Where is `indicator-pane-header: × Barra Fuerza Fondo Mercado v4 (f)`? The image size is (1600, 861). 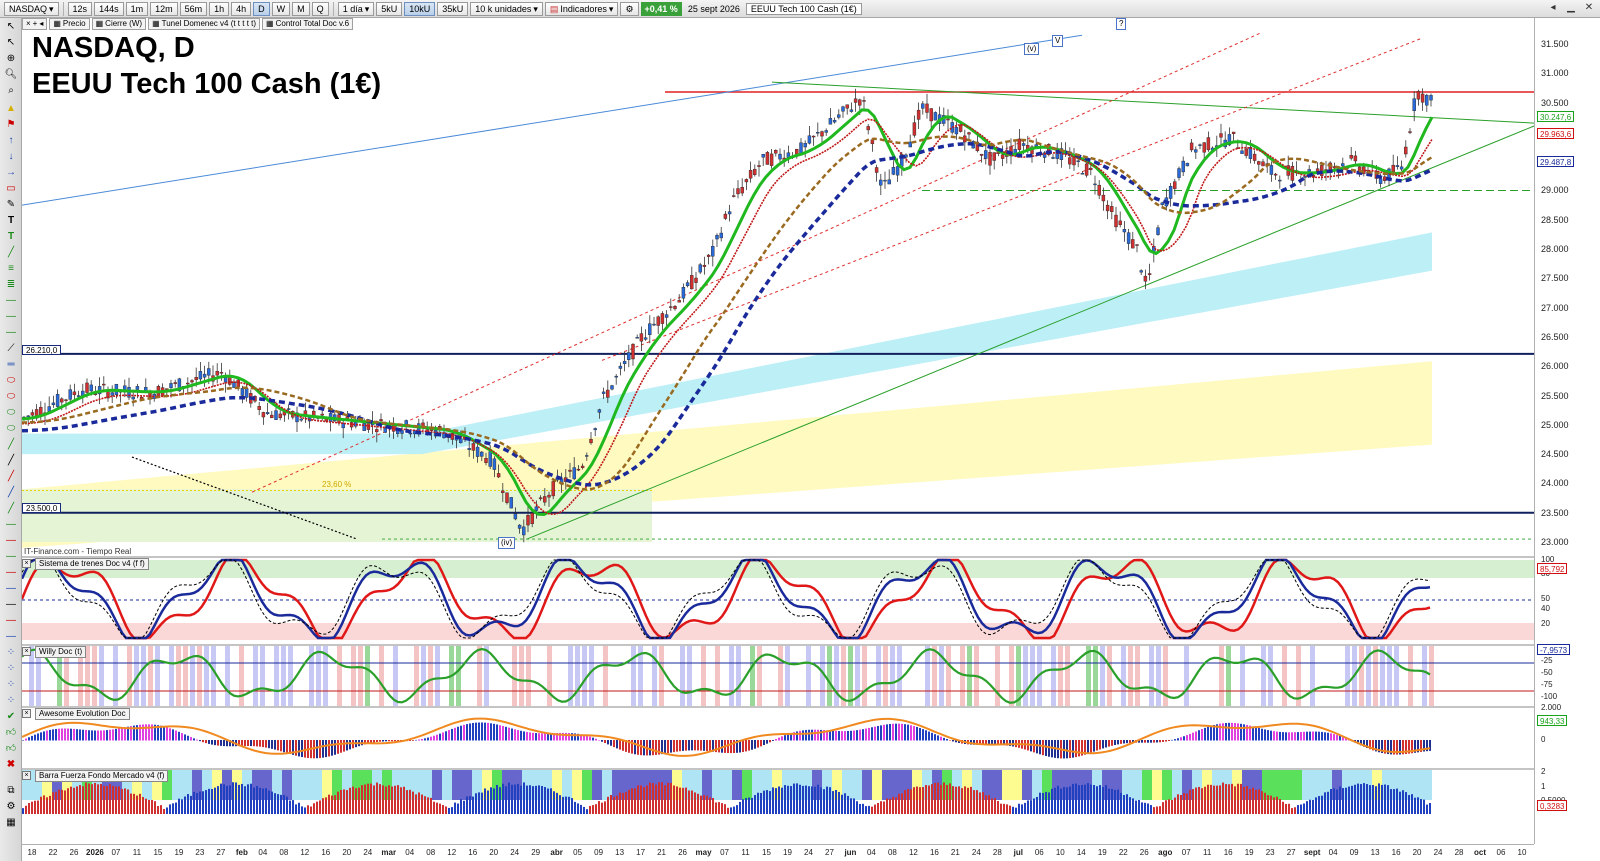
indicator-pane-header: × Barra Fuerza Fondo Mercado v4 (f) is located at coordinates (95, 775).